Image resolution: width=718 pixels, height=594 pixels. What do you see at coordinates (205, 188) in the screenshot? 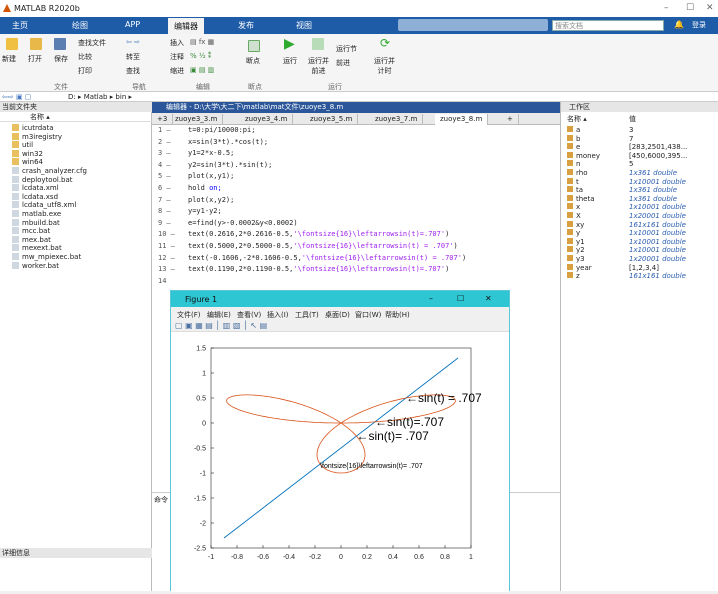
I see `code-text: hold on;` at bounding box center [205, 188].